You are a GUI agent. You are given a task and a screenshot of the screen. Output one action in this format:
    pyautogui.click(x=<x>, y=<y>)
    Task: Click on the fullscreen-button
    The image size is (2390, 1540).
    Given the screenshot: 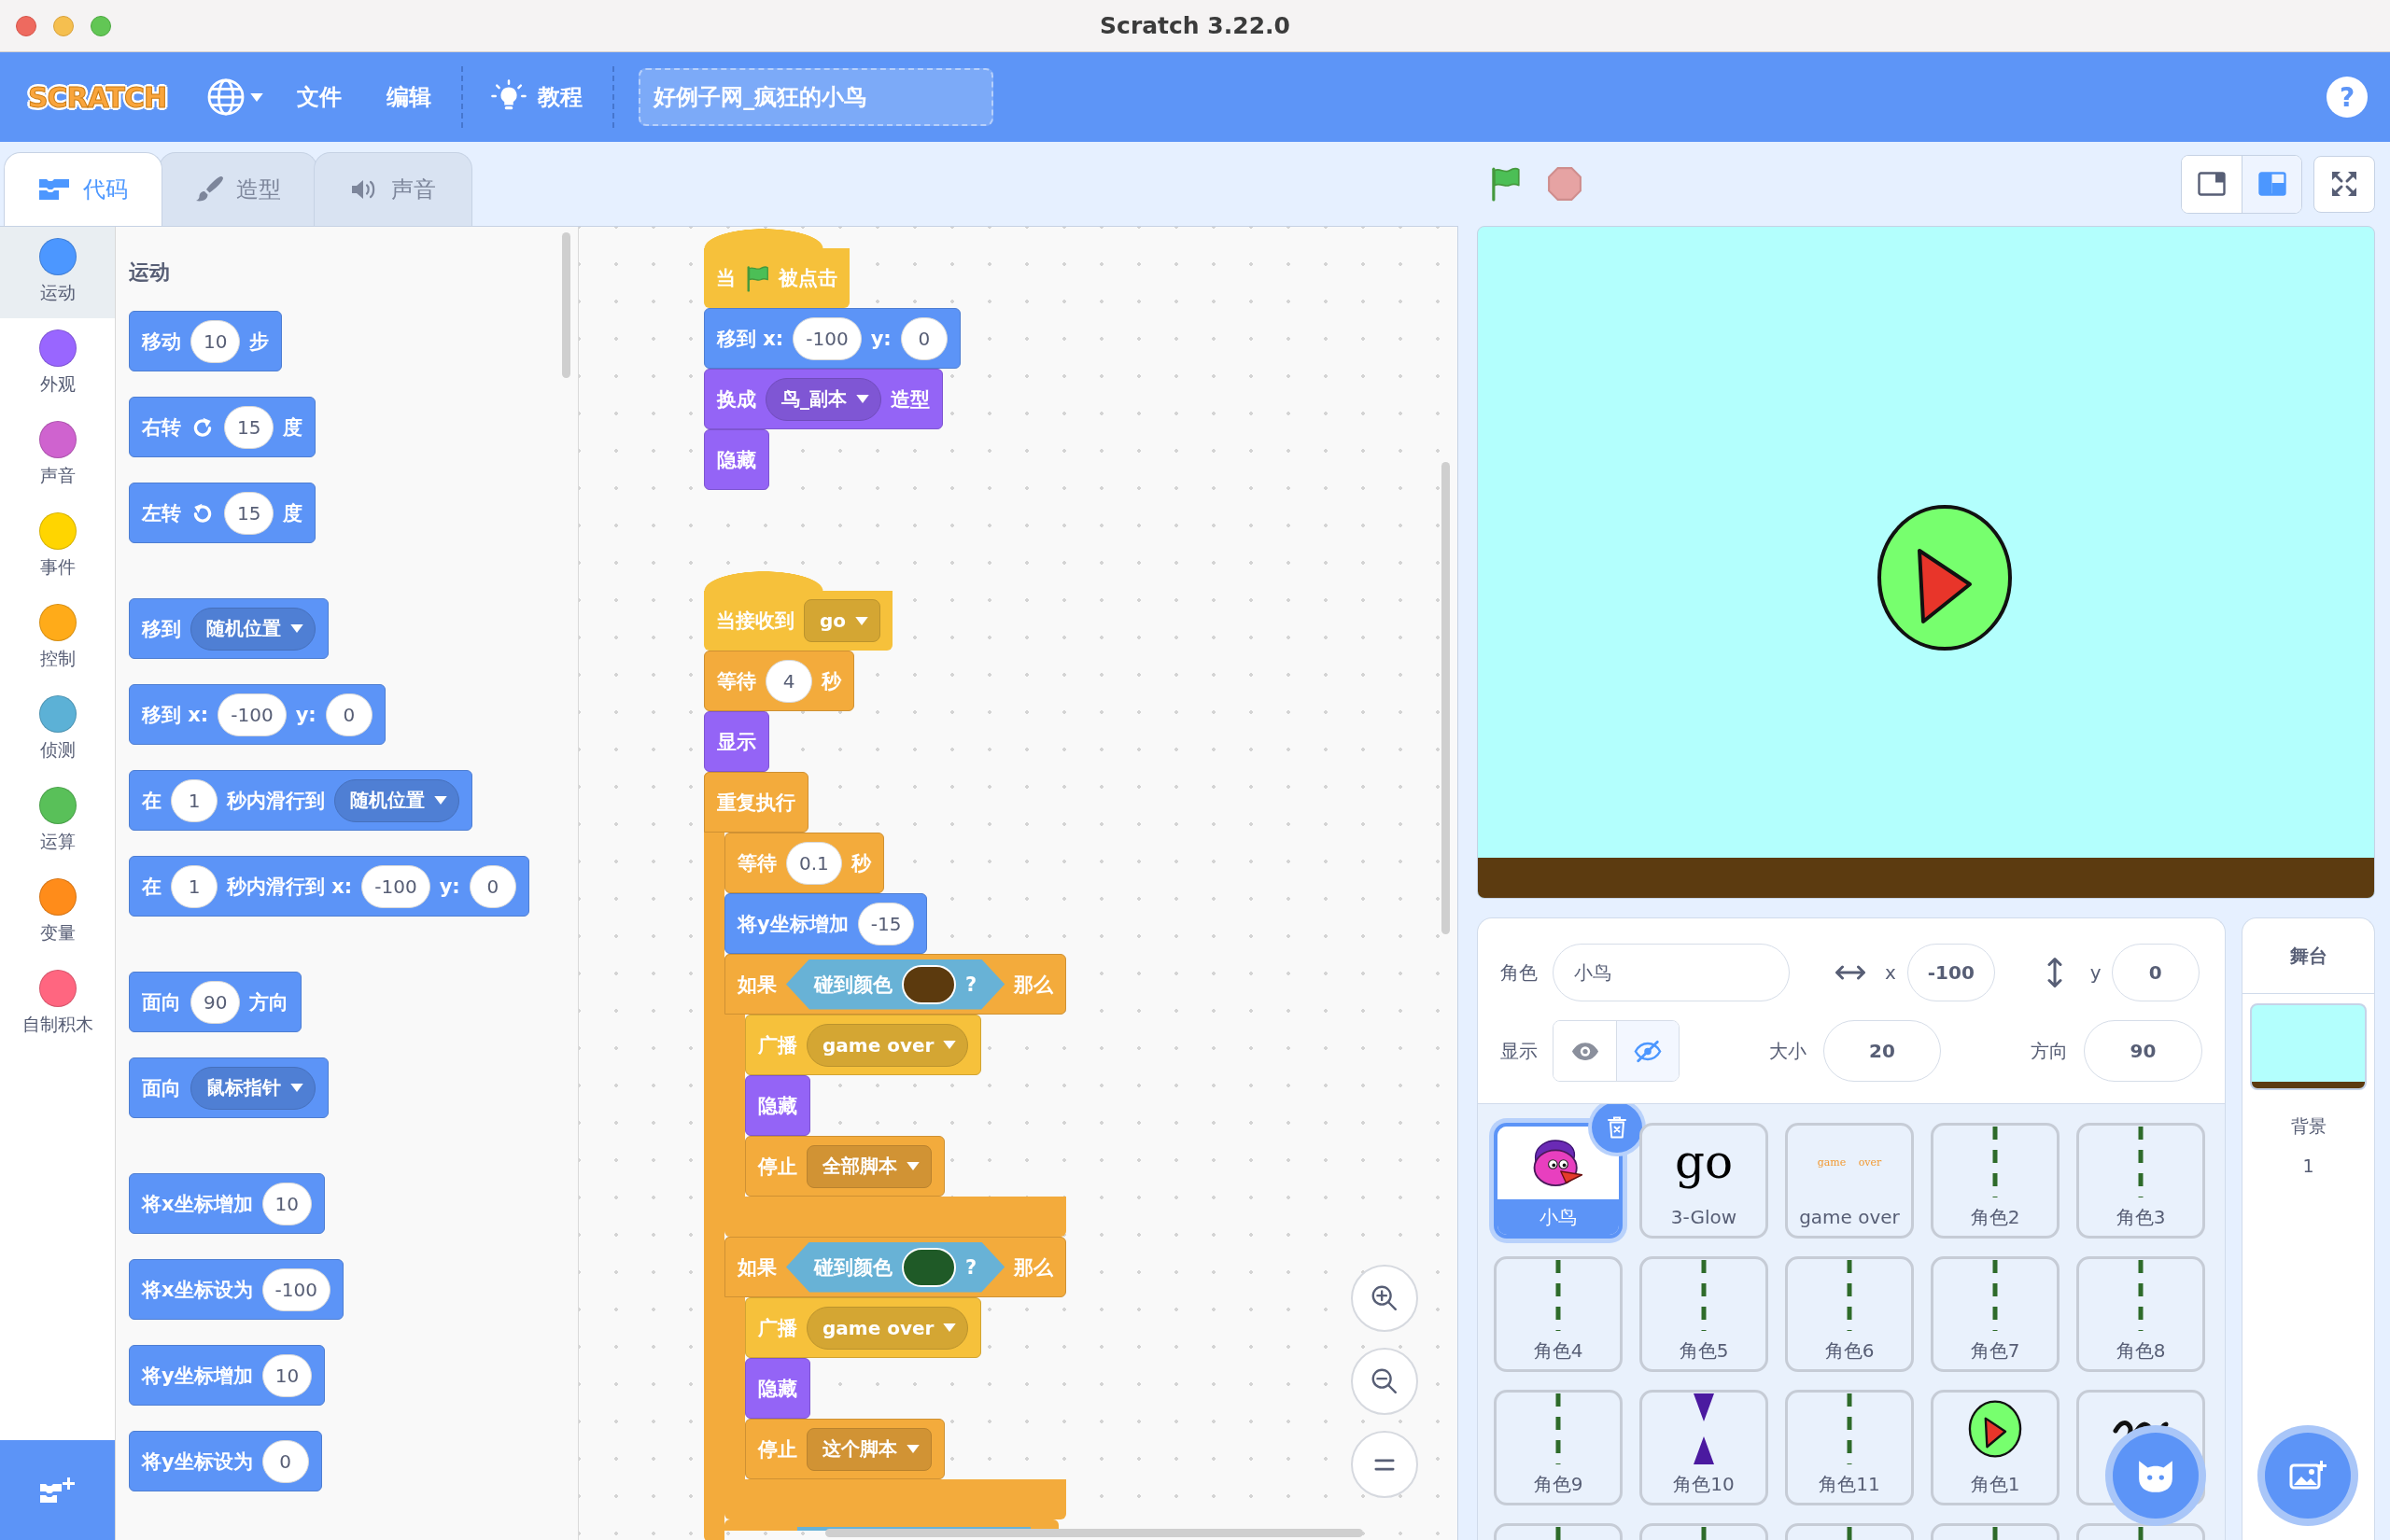 What is the action you would take?
    pyautogui.click(x=2344, y=184)
    